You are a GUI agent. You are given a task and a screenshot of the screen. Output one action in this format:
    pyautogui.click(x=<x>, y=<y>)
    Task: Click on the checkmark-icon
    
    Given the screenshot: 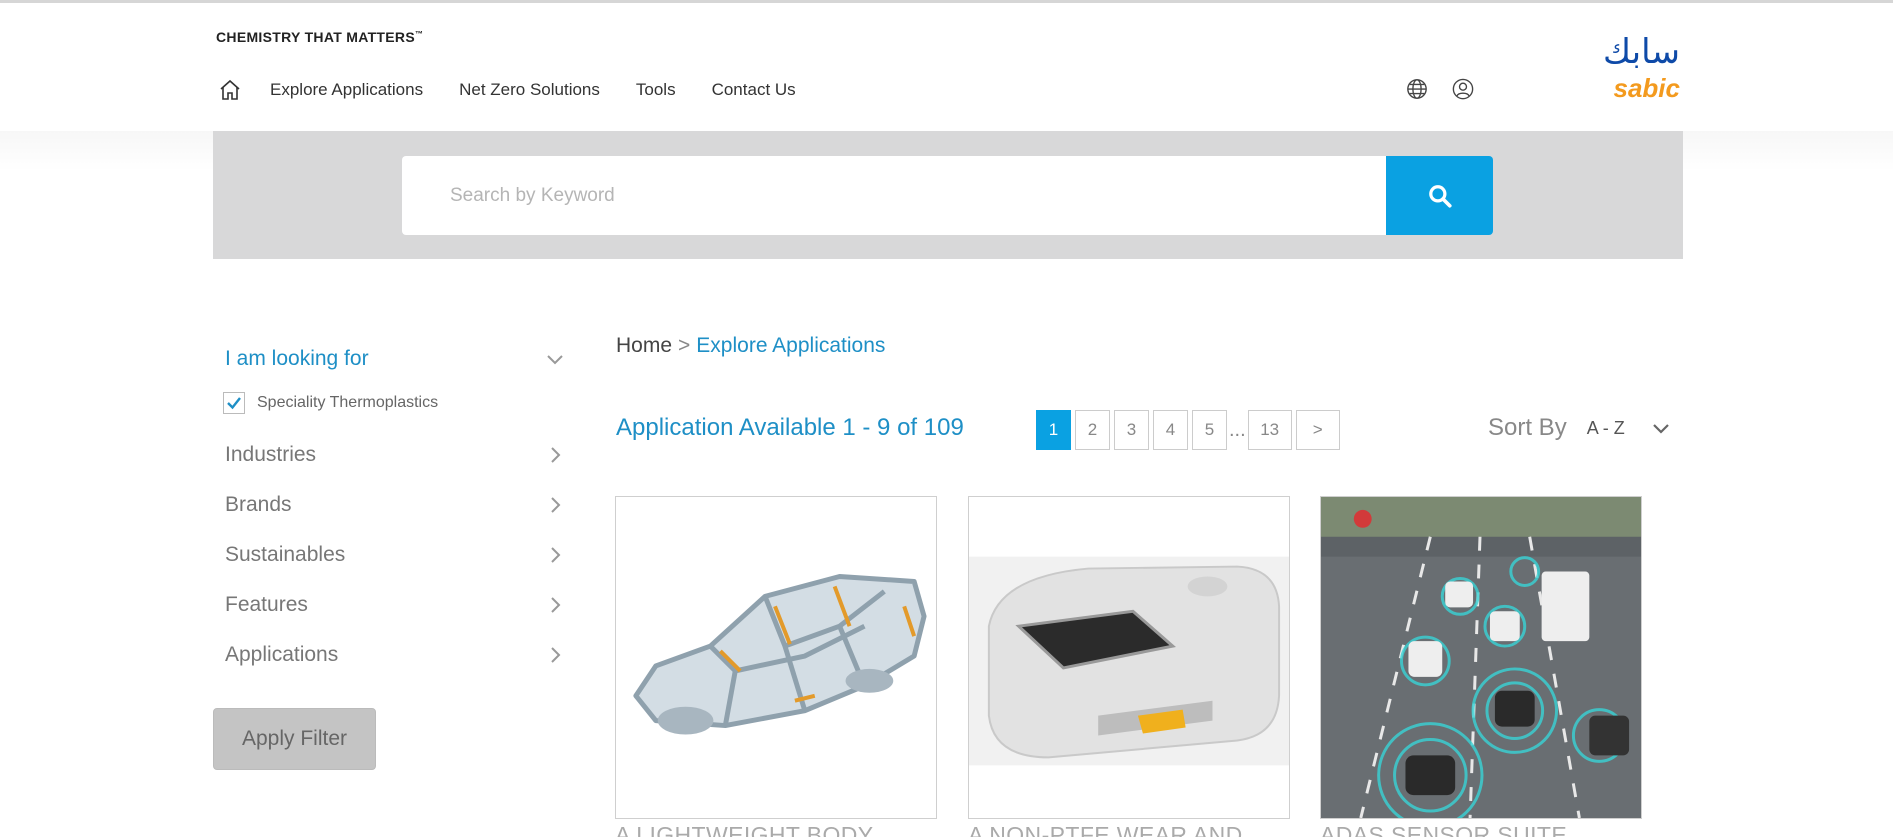 What is the action you would take?
    pyautogui.click(x=234, y=403)
    